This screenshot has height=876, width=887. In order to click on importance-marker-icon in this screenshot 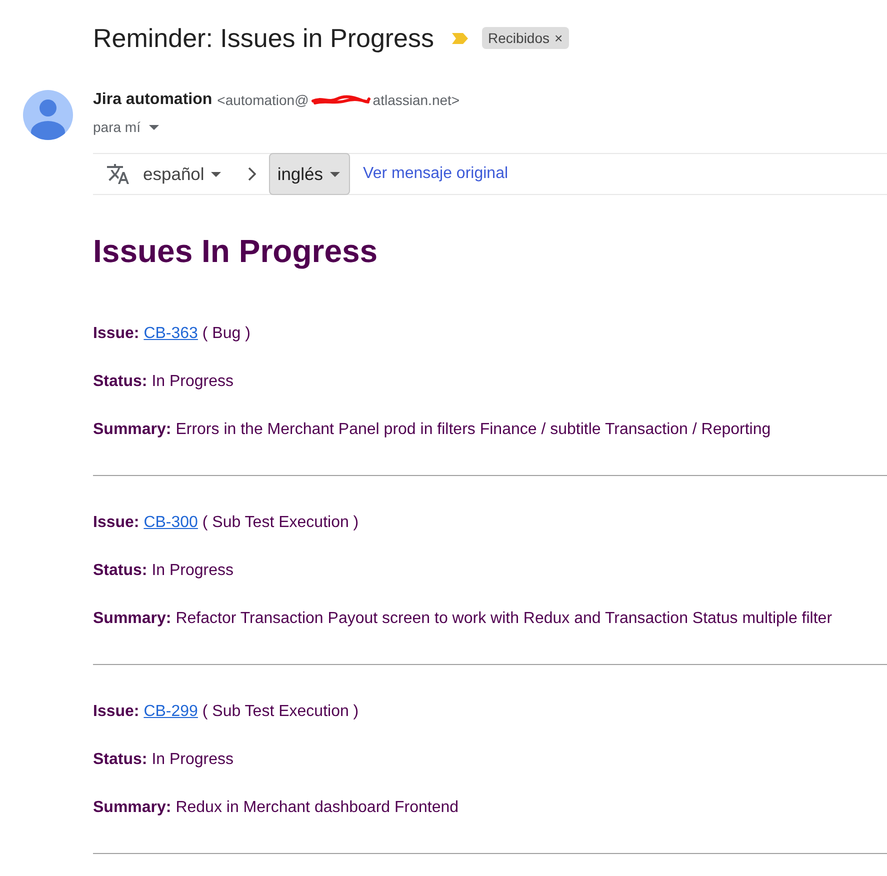, I will do `click(460, 38)`.